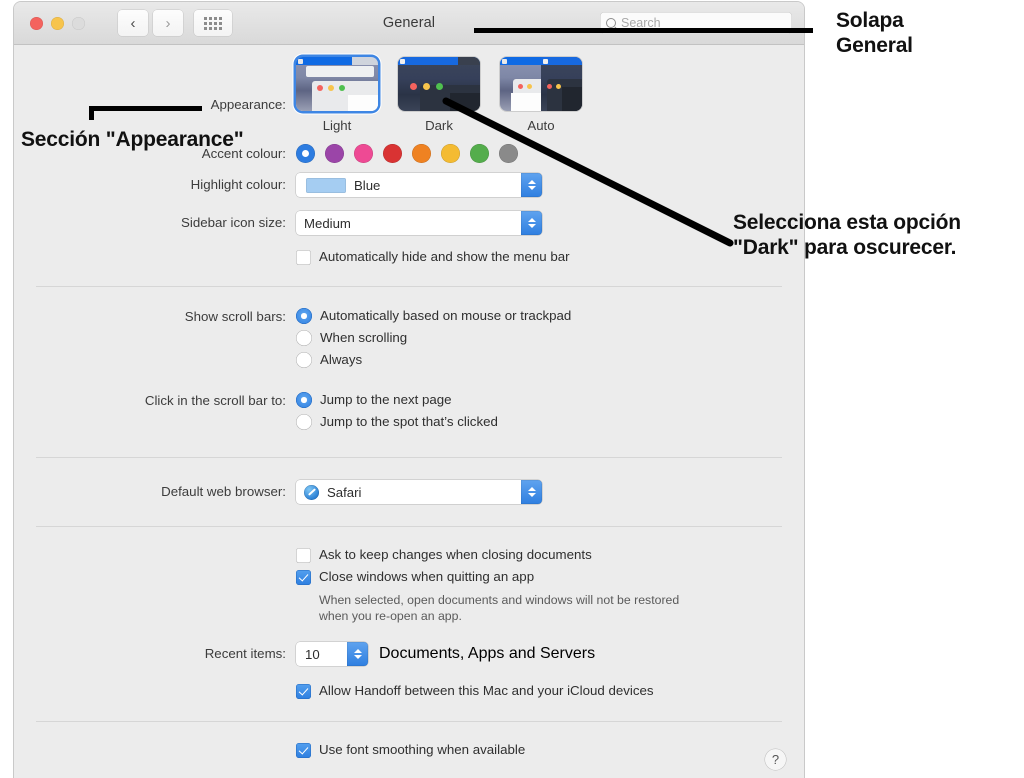  I want to click on highlight-colour-value: Blue, so click(367, 185).